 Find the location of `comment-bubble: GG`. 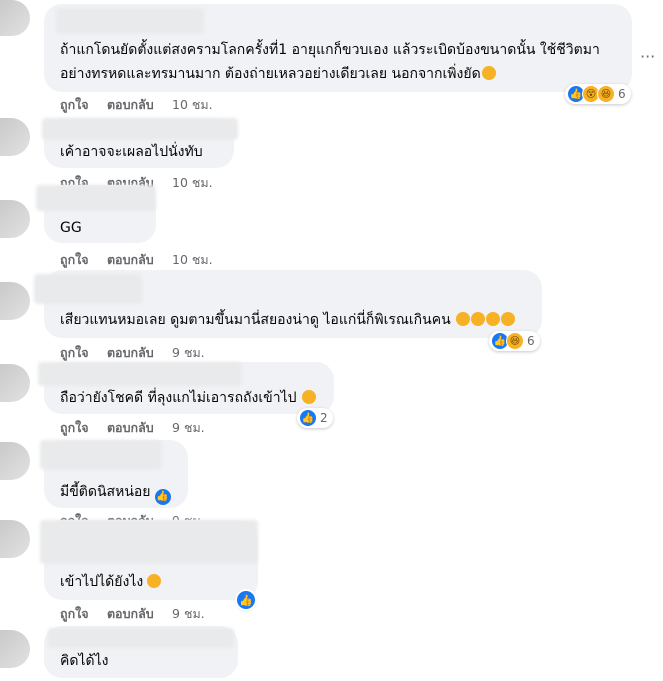

comment-bubble: GG is located at coordinates (96, 214).